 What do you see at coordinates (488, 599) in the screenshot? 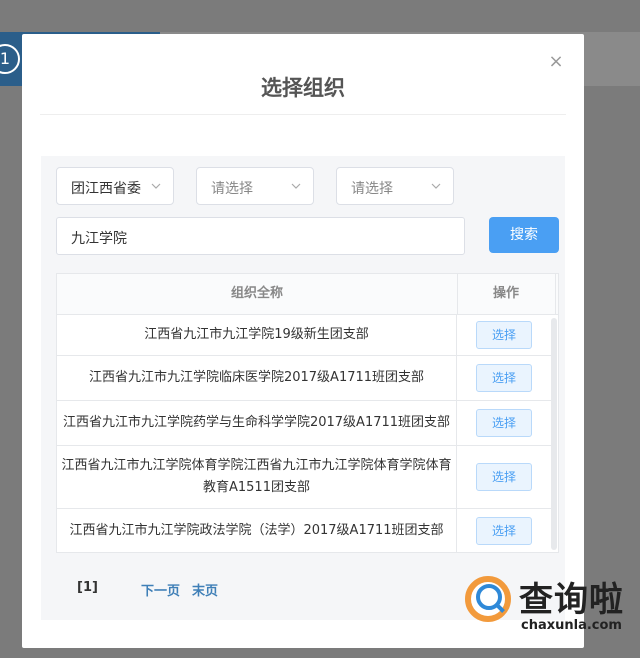
I see `magnifier-icon` at bounding box center [488, 599].